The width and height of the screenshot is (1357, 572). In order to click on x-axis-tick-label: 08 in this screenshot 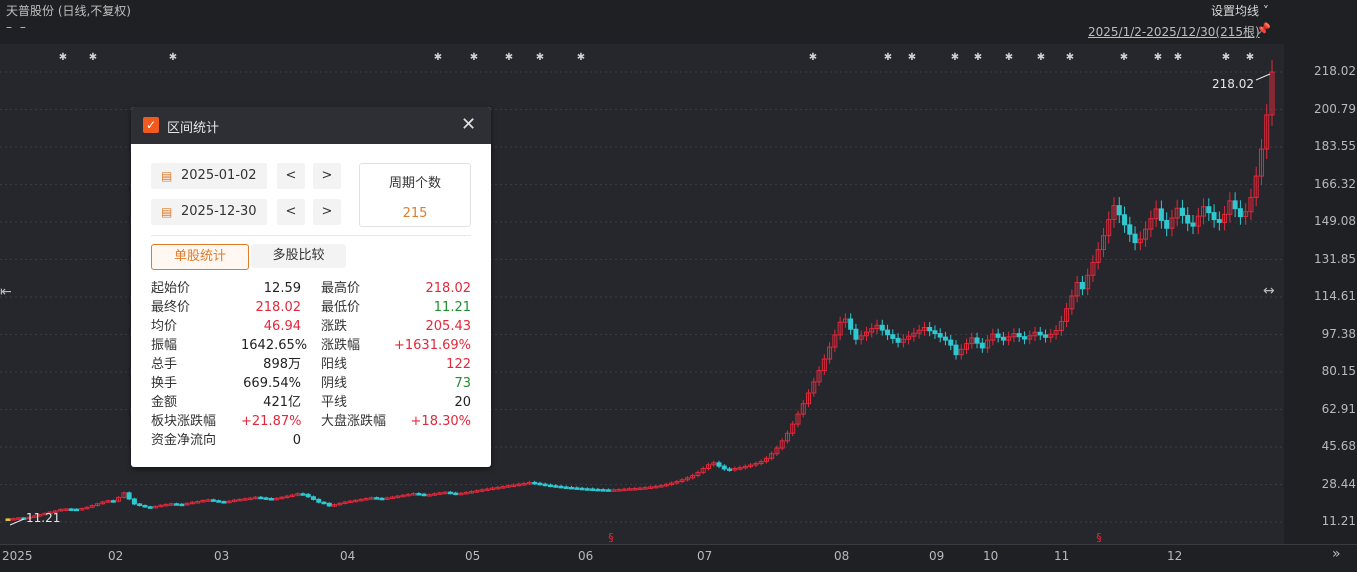, I will do `click(842, 556)`.